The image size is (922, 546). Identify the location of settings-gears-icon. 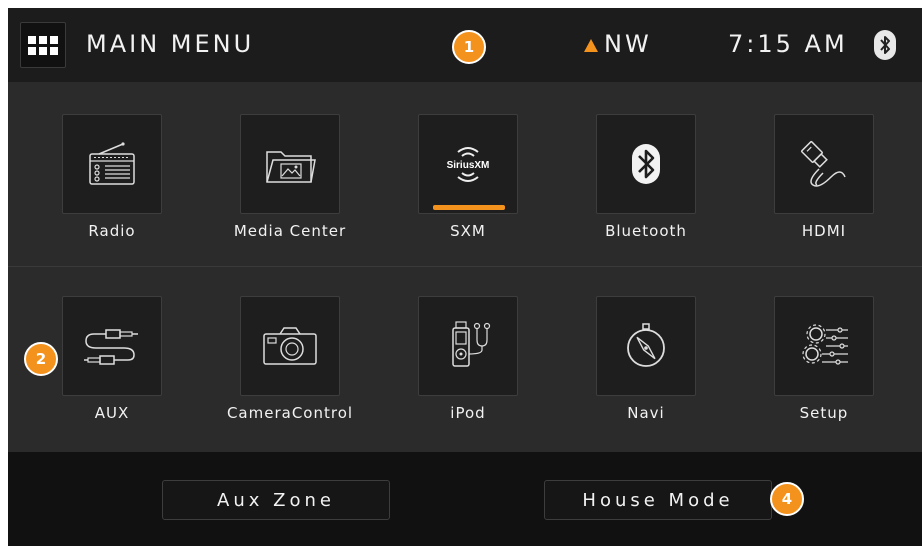
(825, 344).